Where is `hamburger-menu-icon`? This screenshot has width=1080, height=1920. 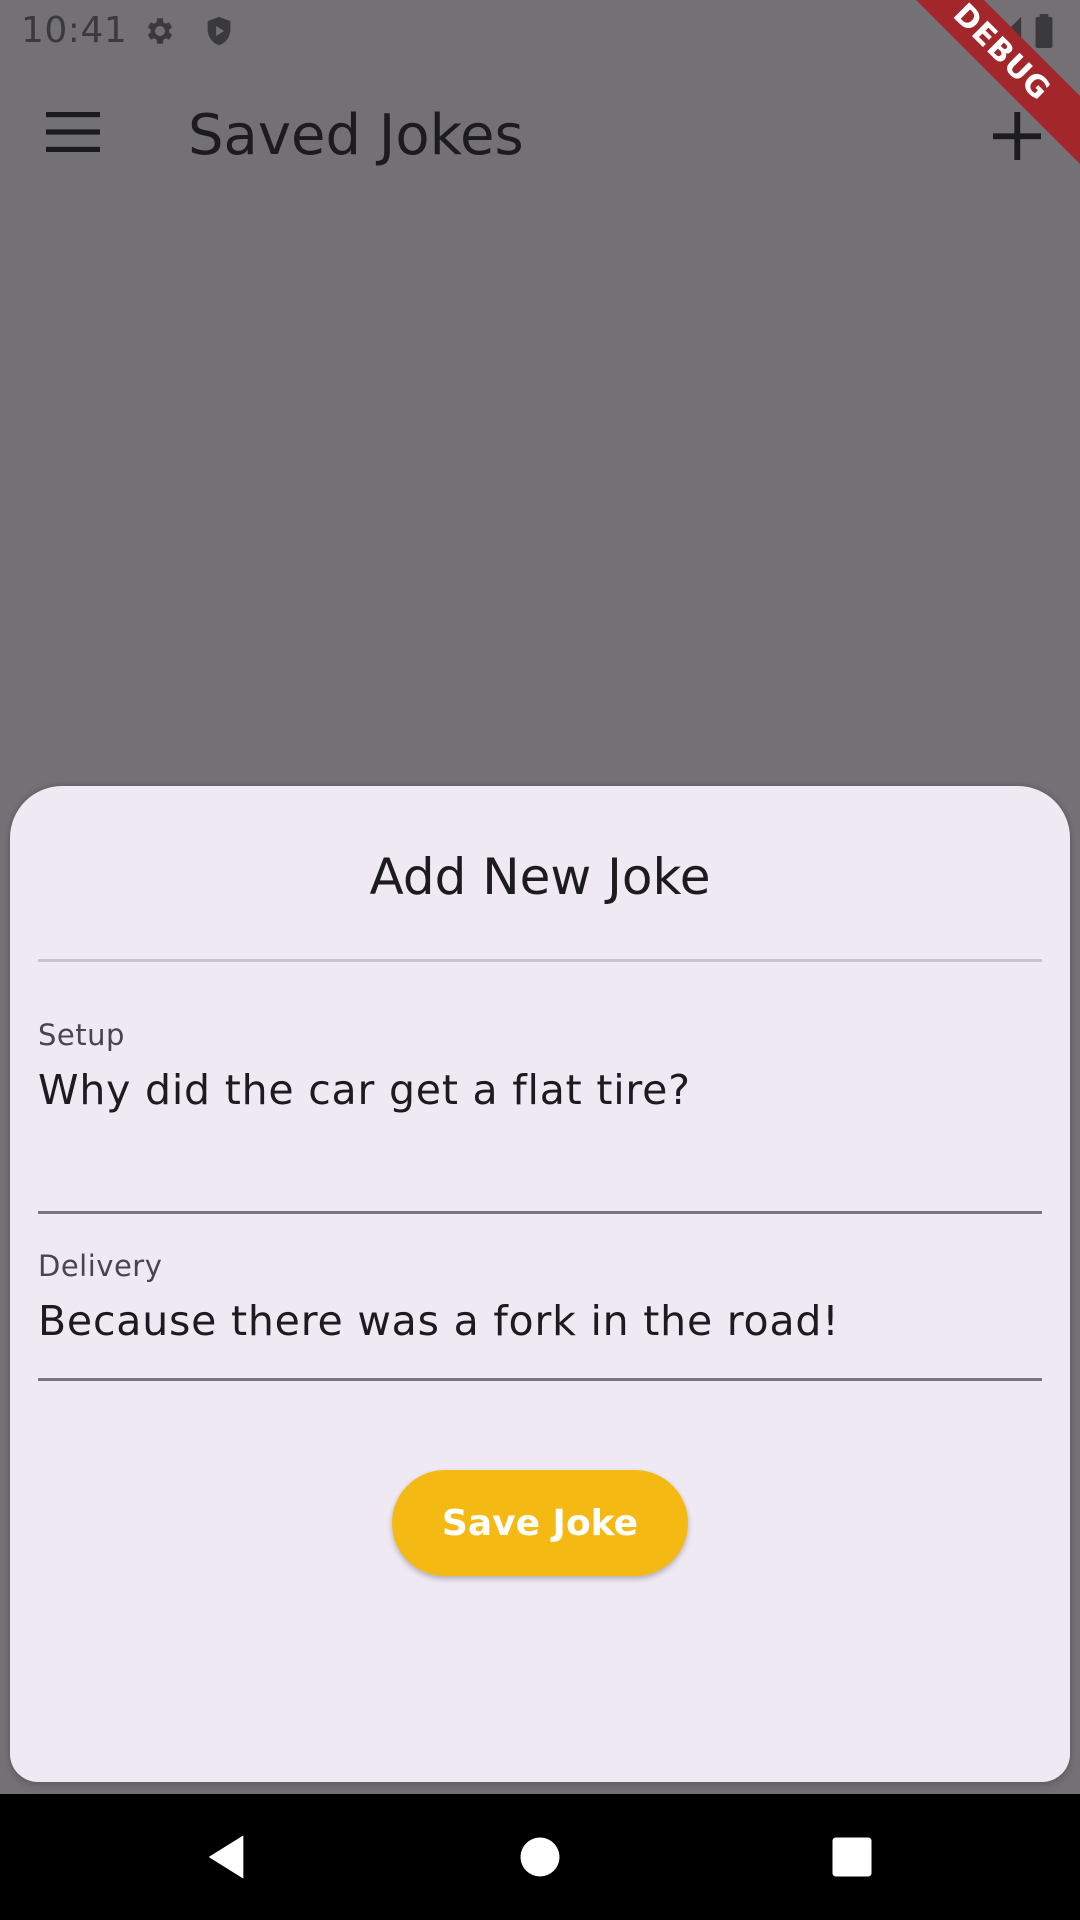 hamburger-menu-icon is located at coordinates (73, 132).